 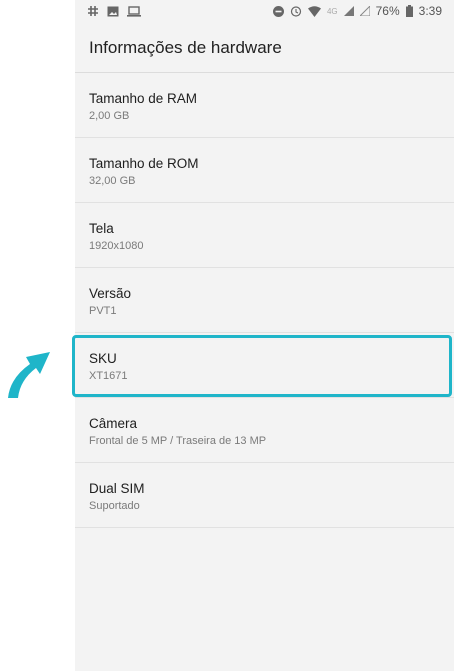 What do you see at coordinates (103, 311) in the screenshot?
I see `item-value: PVT1` at bounding box center [103, 311].